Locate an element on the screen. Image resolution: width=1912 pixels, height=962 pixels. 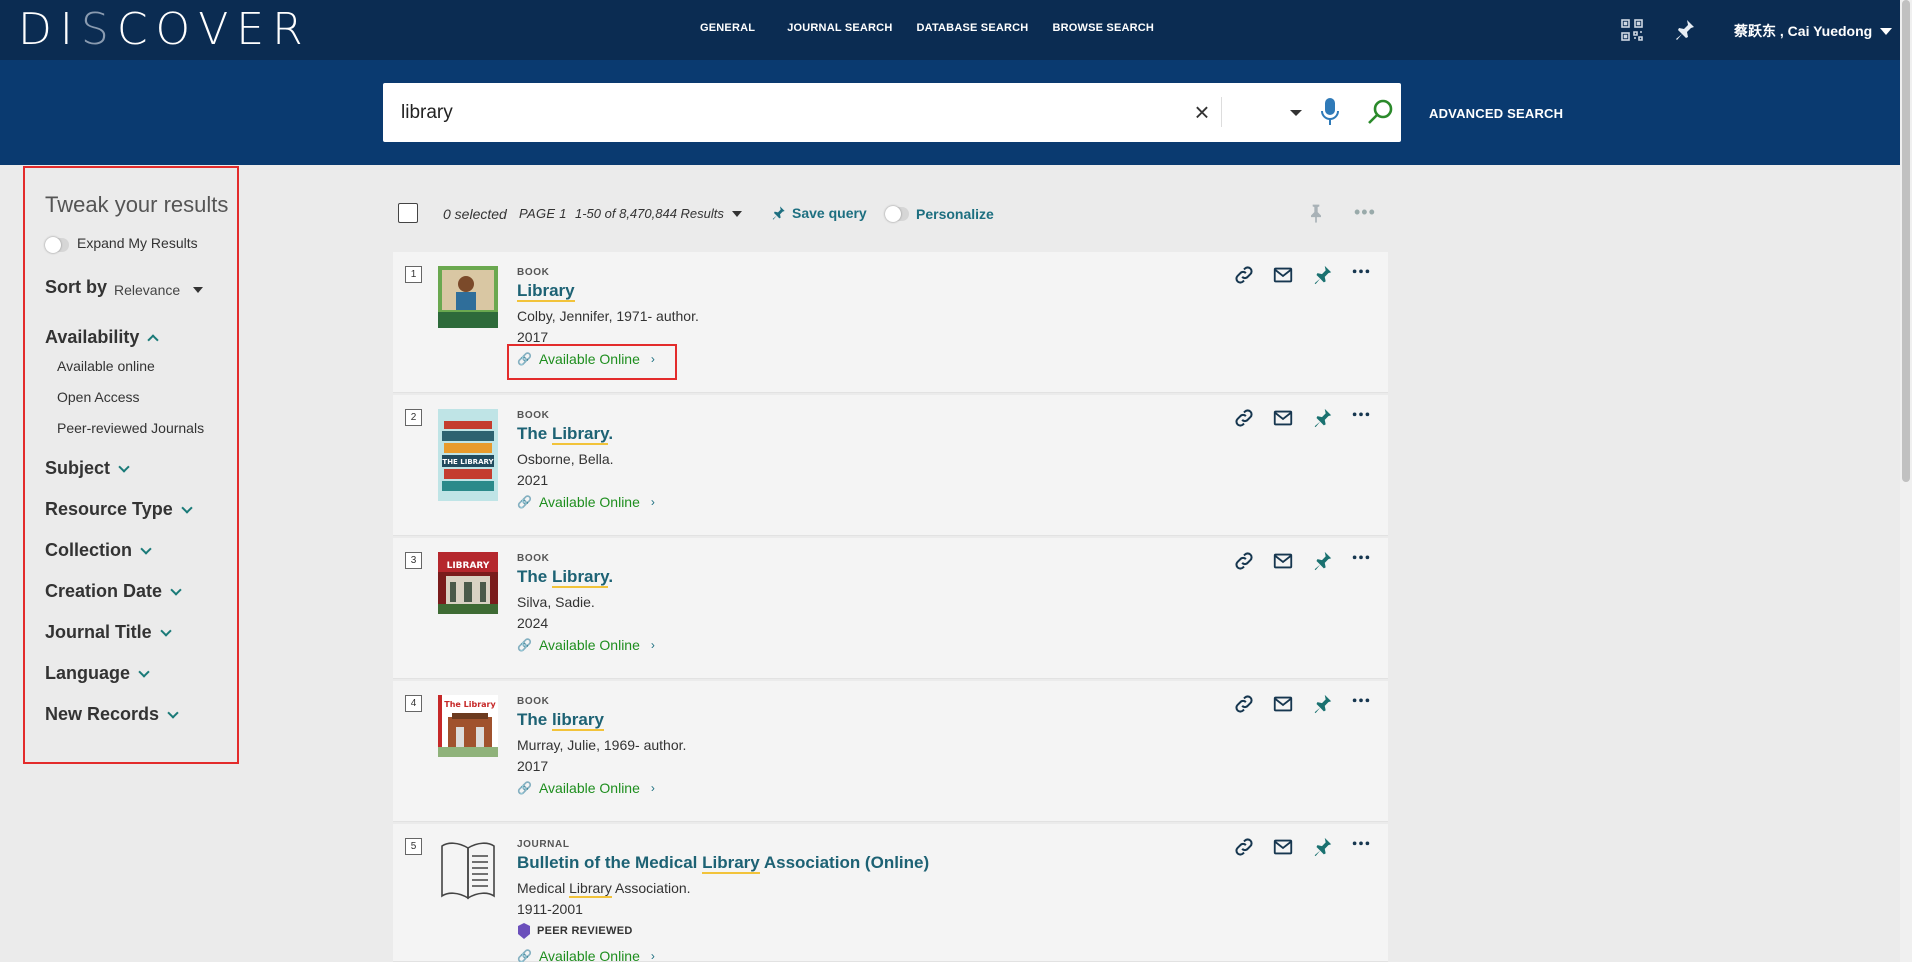
result-author: Murray, Julie, 1969- author. is located at coordinates (602, 745).